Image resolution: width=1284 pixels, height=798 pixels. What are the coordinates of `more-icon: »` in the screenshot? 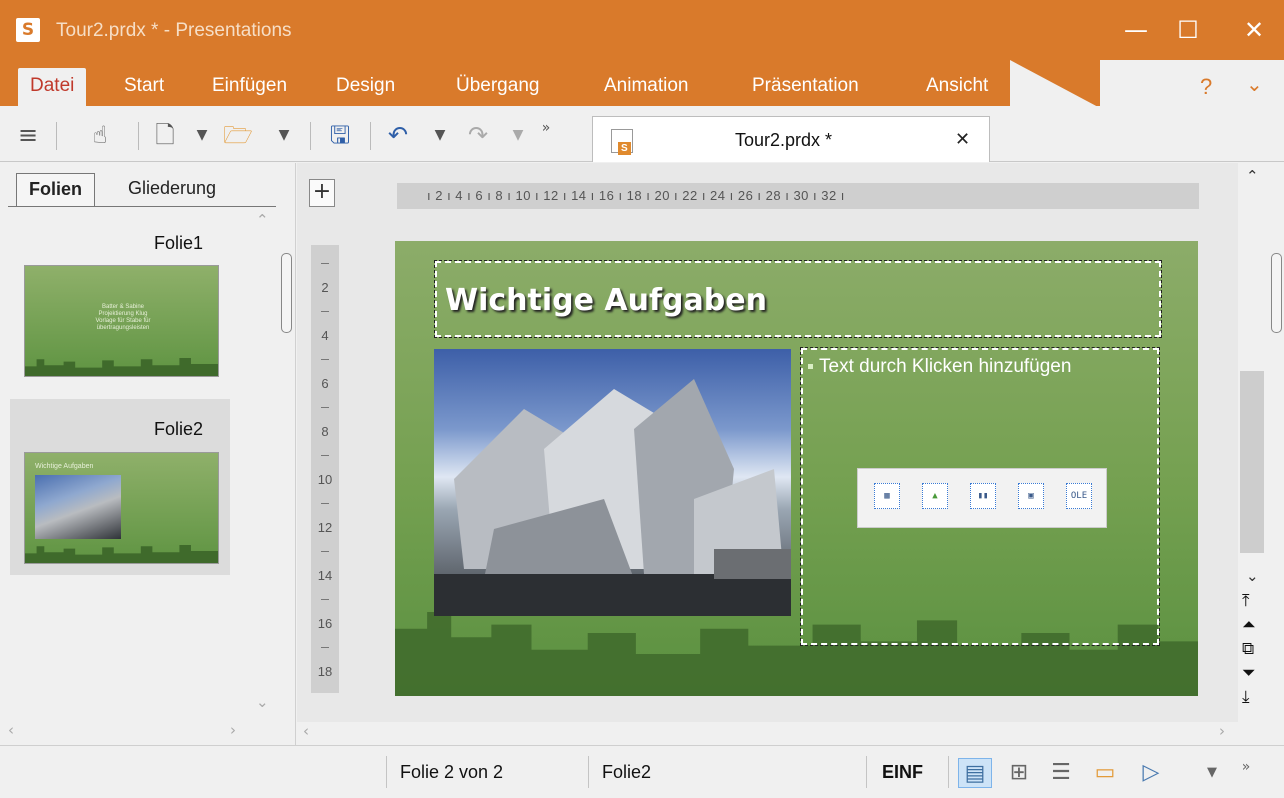 It's located at (546, 135).